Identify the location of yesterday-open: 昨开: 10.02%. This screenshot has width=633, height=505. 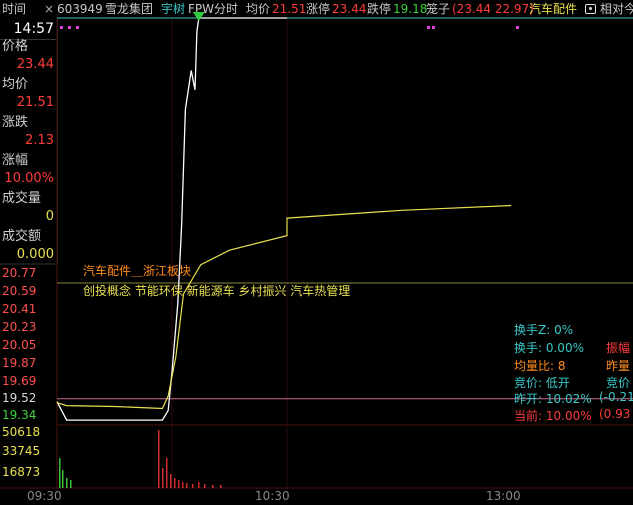
(553, 399).